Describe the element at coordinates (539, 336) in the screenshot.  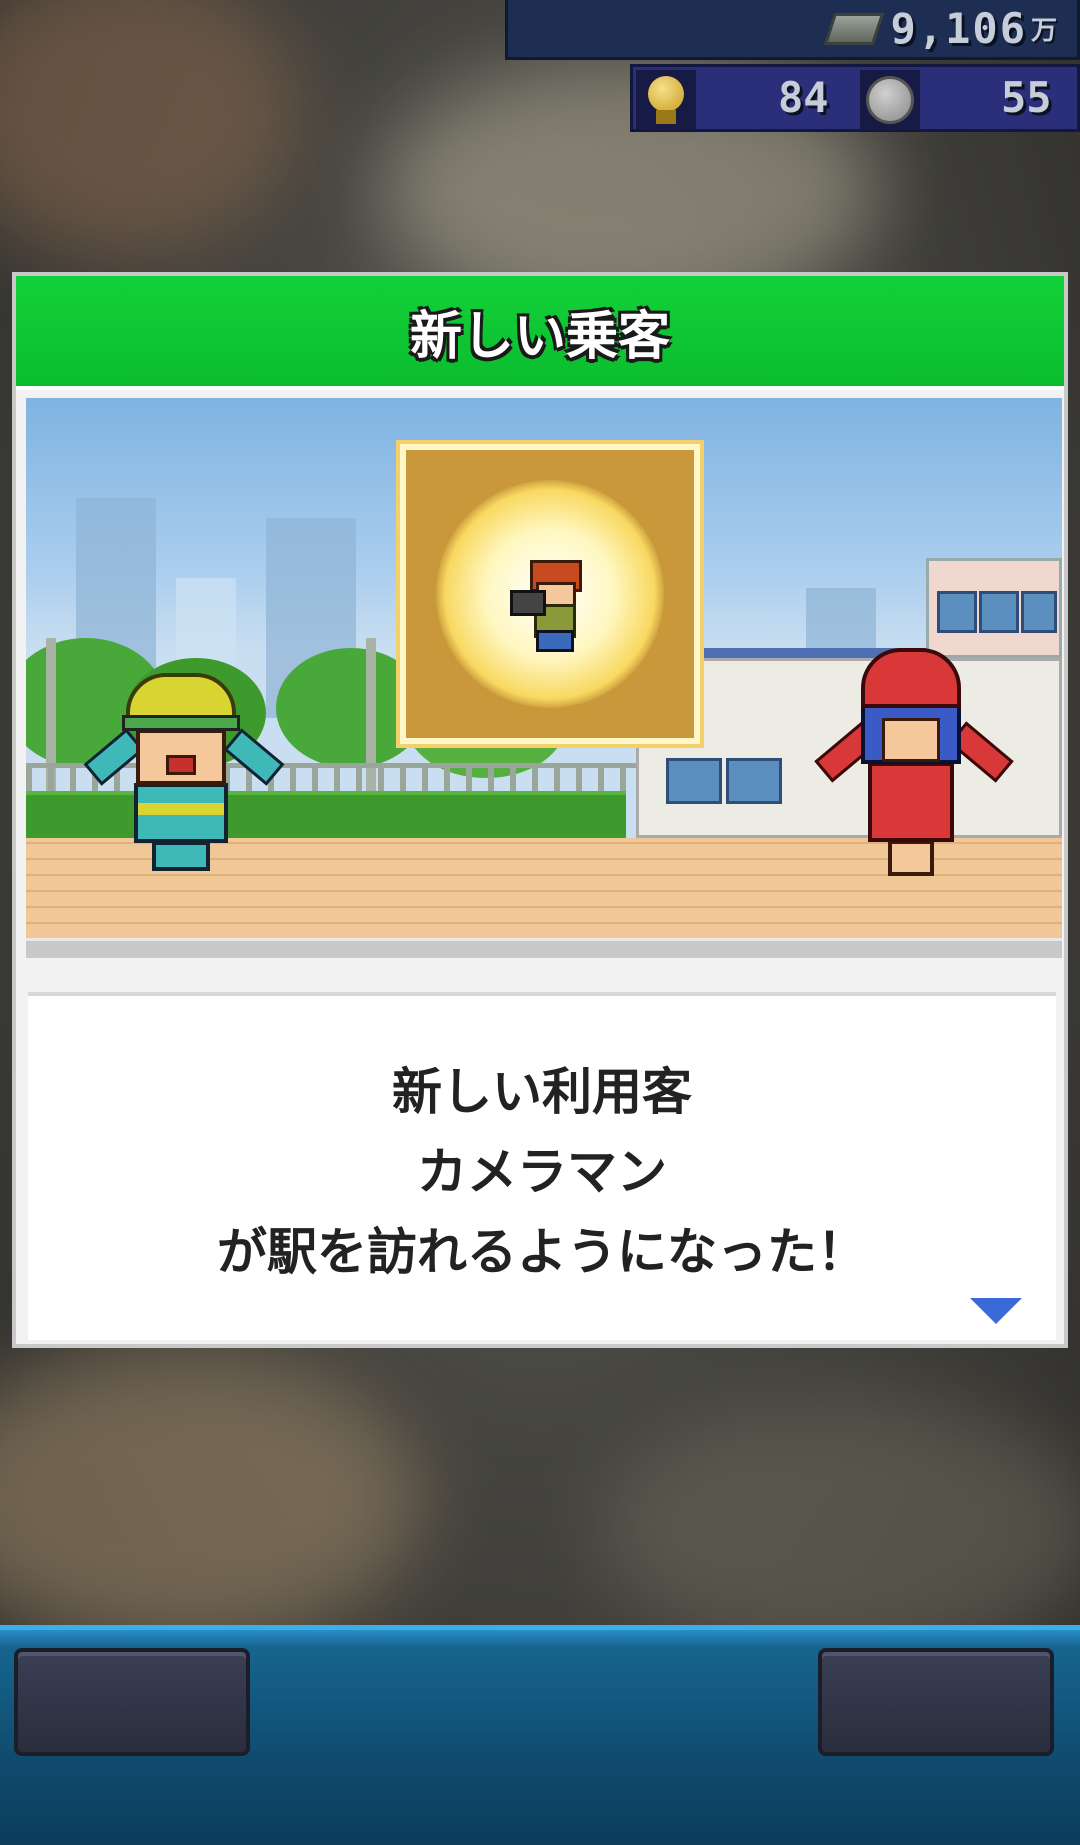
I see `dialog-title: 新しい乗客` at that location.